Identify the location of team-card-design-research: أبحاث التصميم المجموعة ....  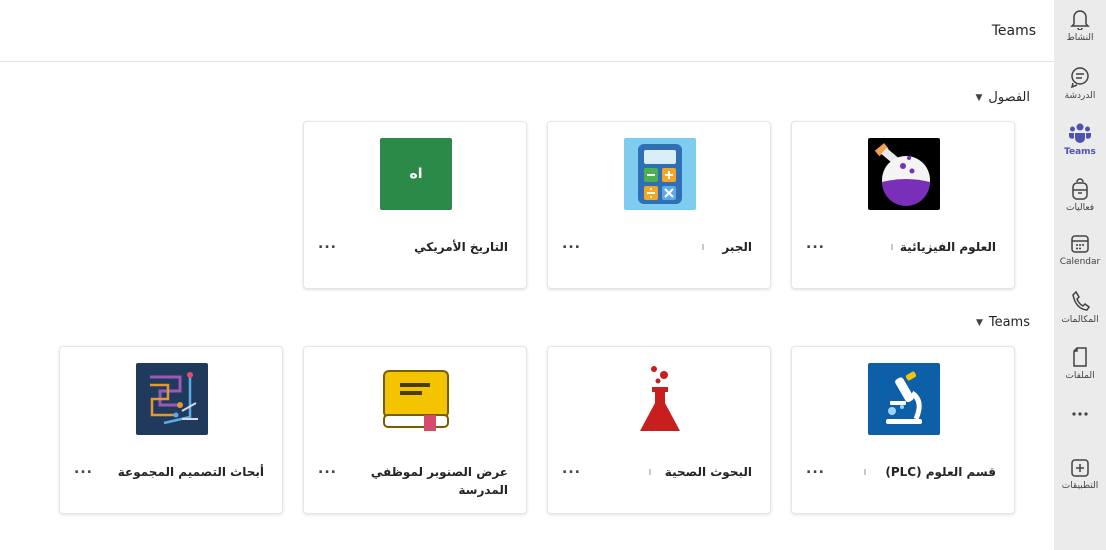
(171, 430).